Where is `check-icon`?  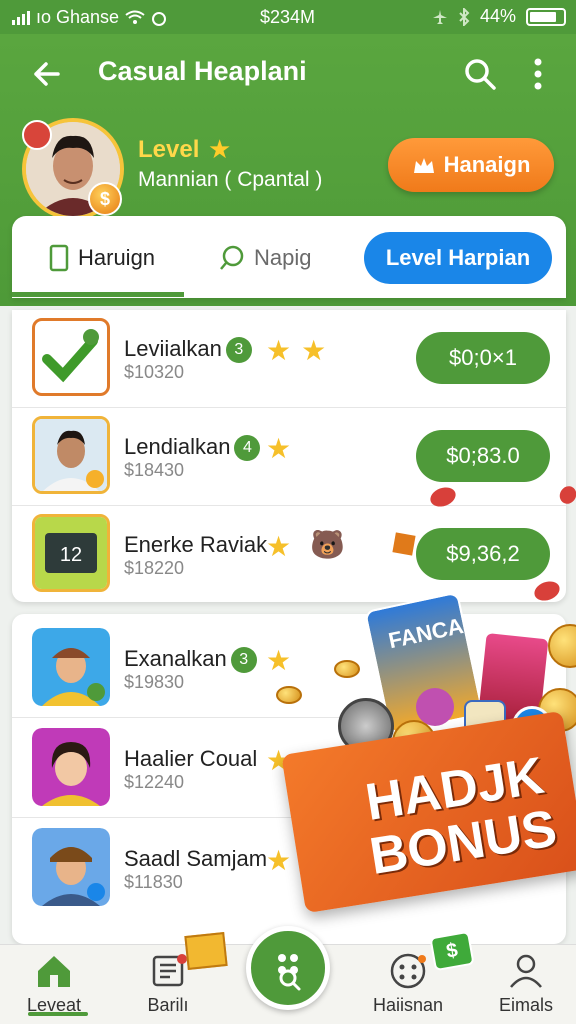 check-icon is located at coordinates (71, 357).